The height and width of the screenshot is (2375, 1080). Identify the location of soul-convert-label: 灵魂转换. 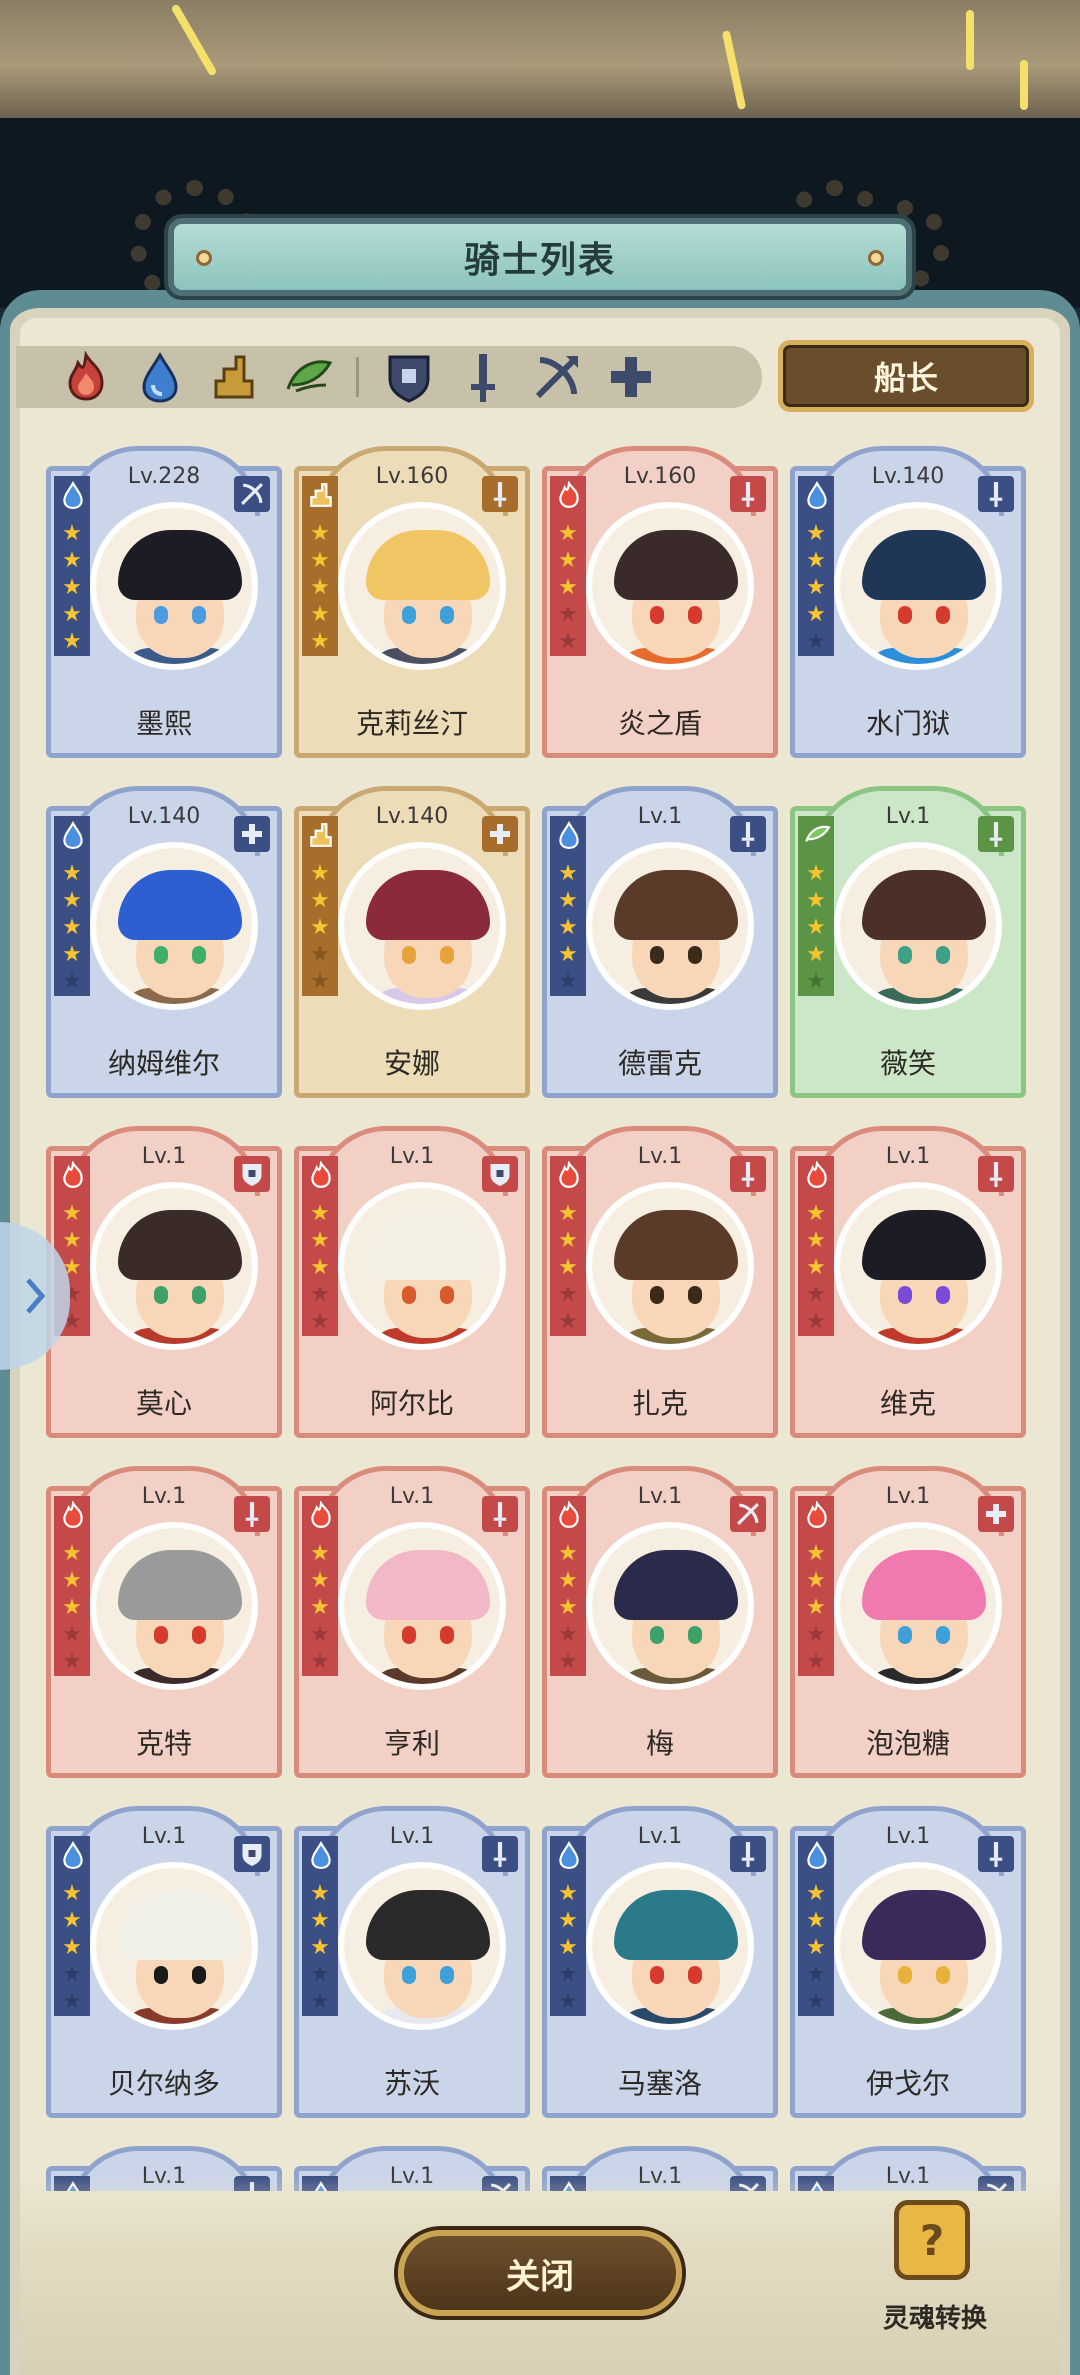
(934, 2319).